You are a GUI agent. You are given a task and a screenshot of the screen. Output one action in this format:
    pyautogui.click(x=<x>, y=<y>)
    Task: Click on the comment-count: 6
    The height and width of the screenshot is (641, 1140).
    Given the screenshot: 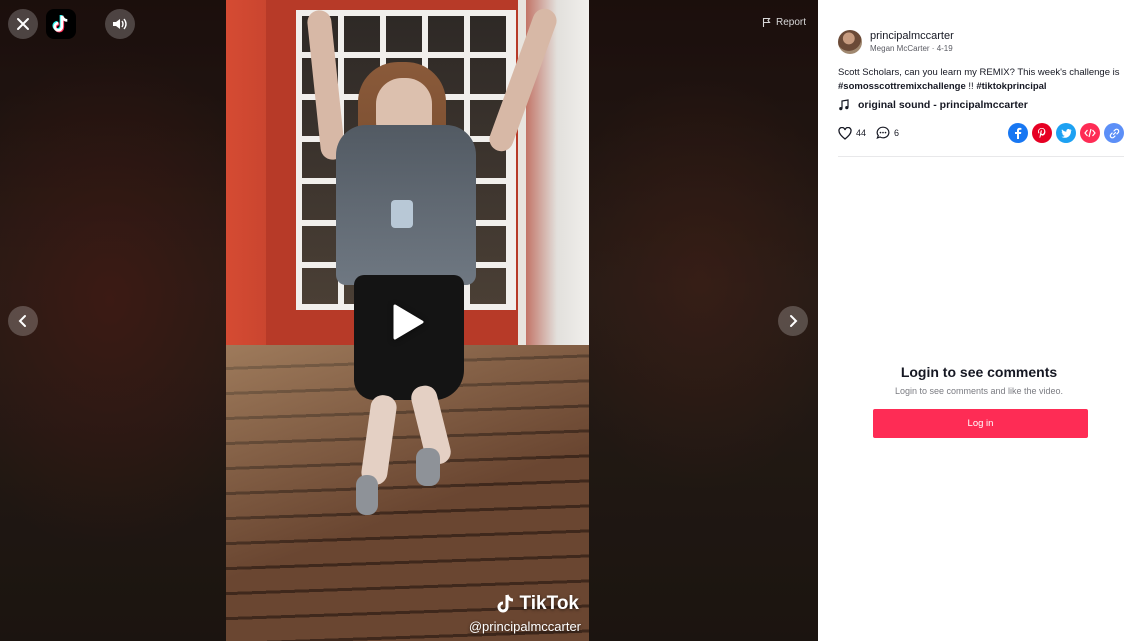 What is the action you would take?
    pyautogui.click(x=897, y=133)
    